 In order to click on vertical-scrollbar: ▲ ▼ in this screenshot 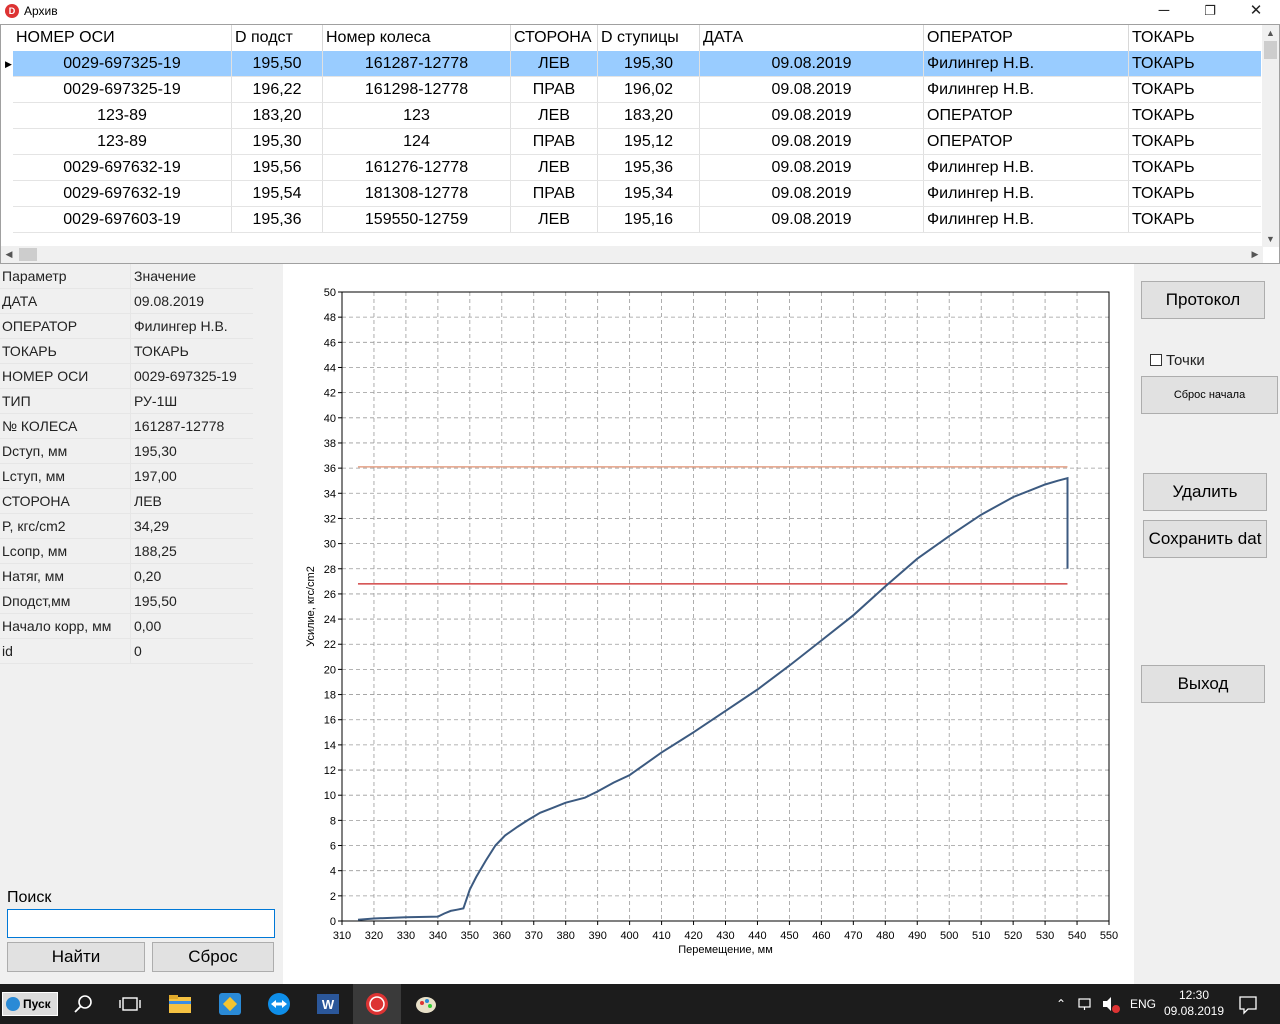, I will do `click(1270, 136)`.